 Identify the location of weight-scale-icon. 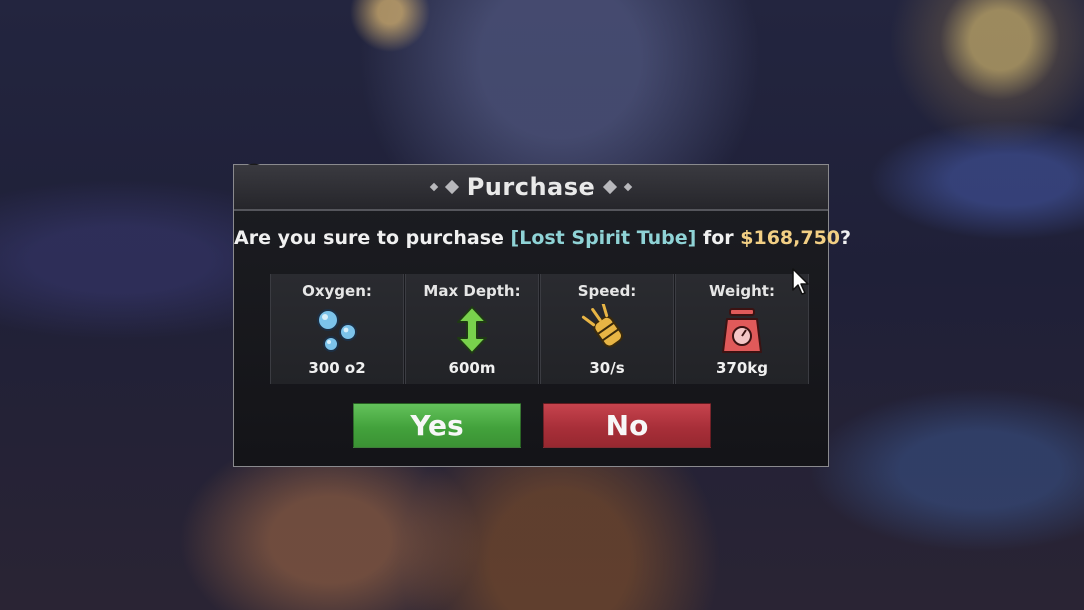
(742, 330).